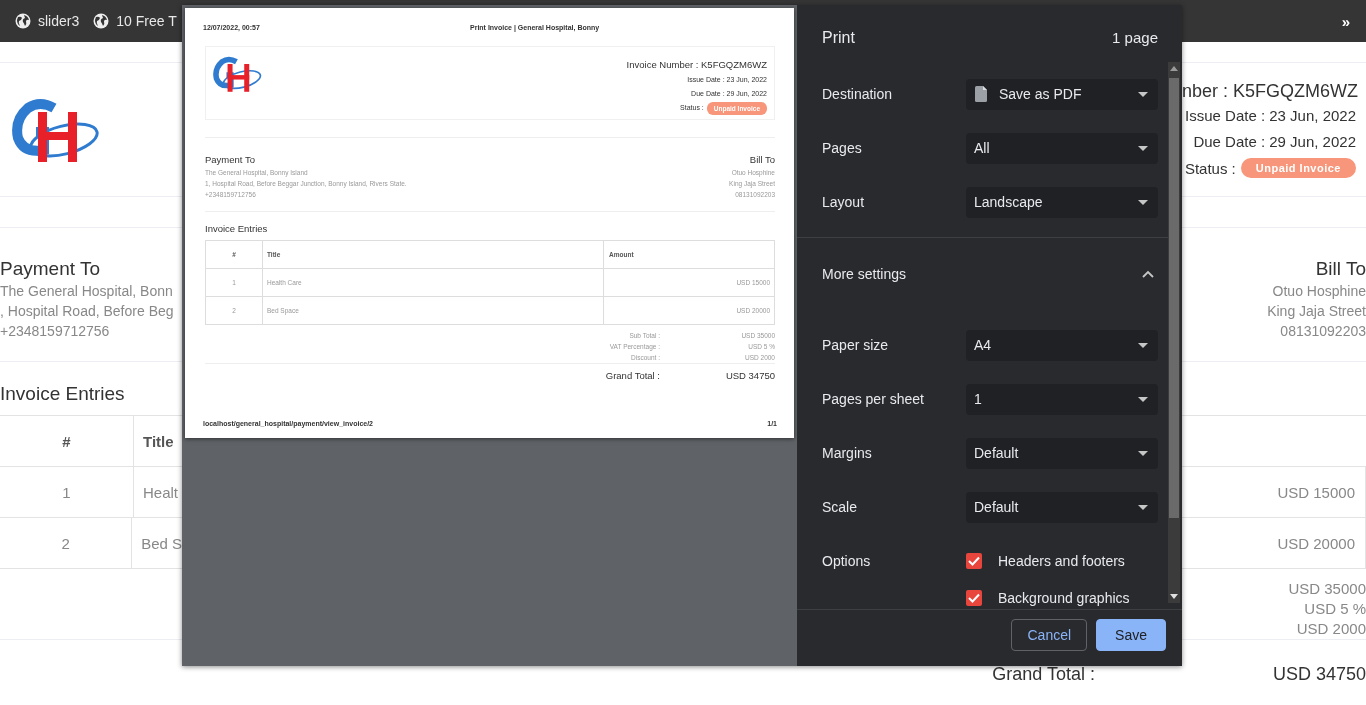  Describe the element at coordinates (47, 21) in the screenshot. I see `bookmark-item: slider3` at that location.